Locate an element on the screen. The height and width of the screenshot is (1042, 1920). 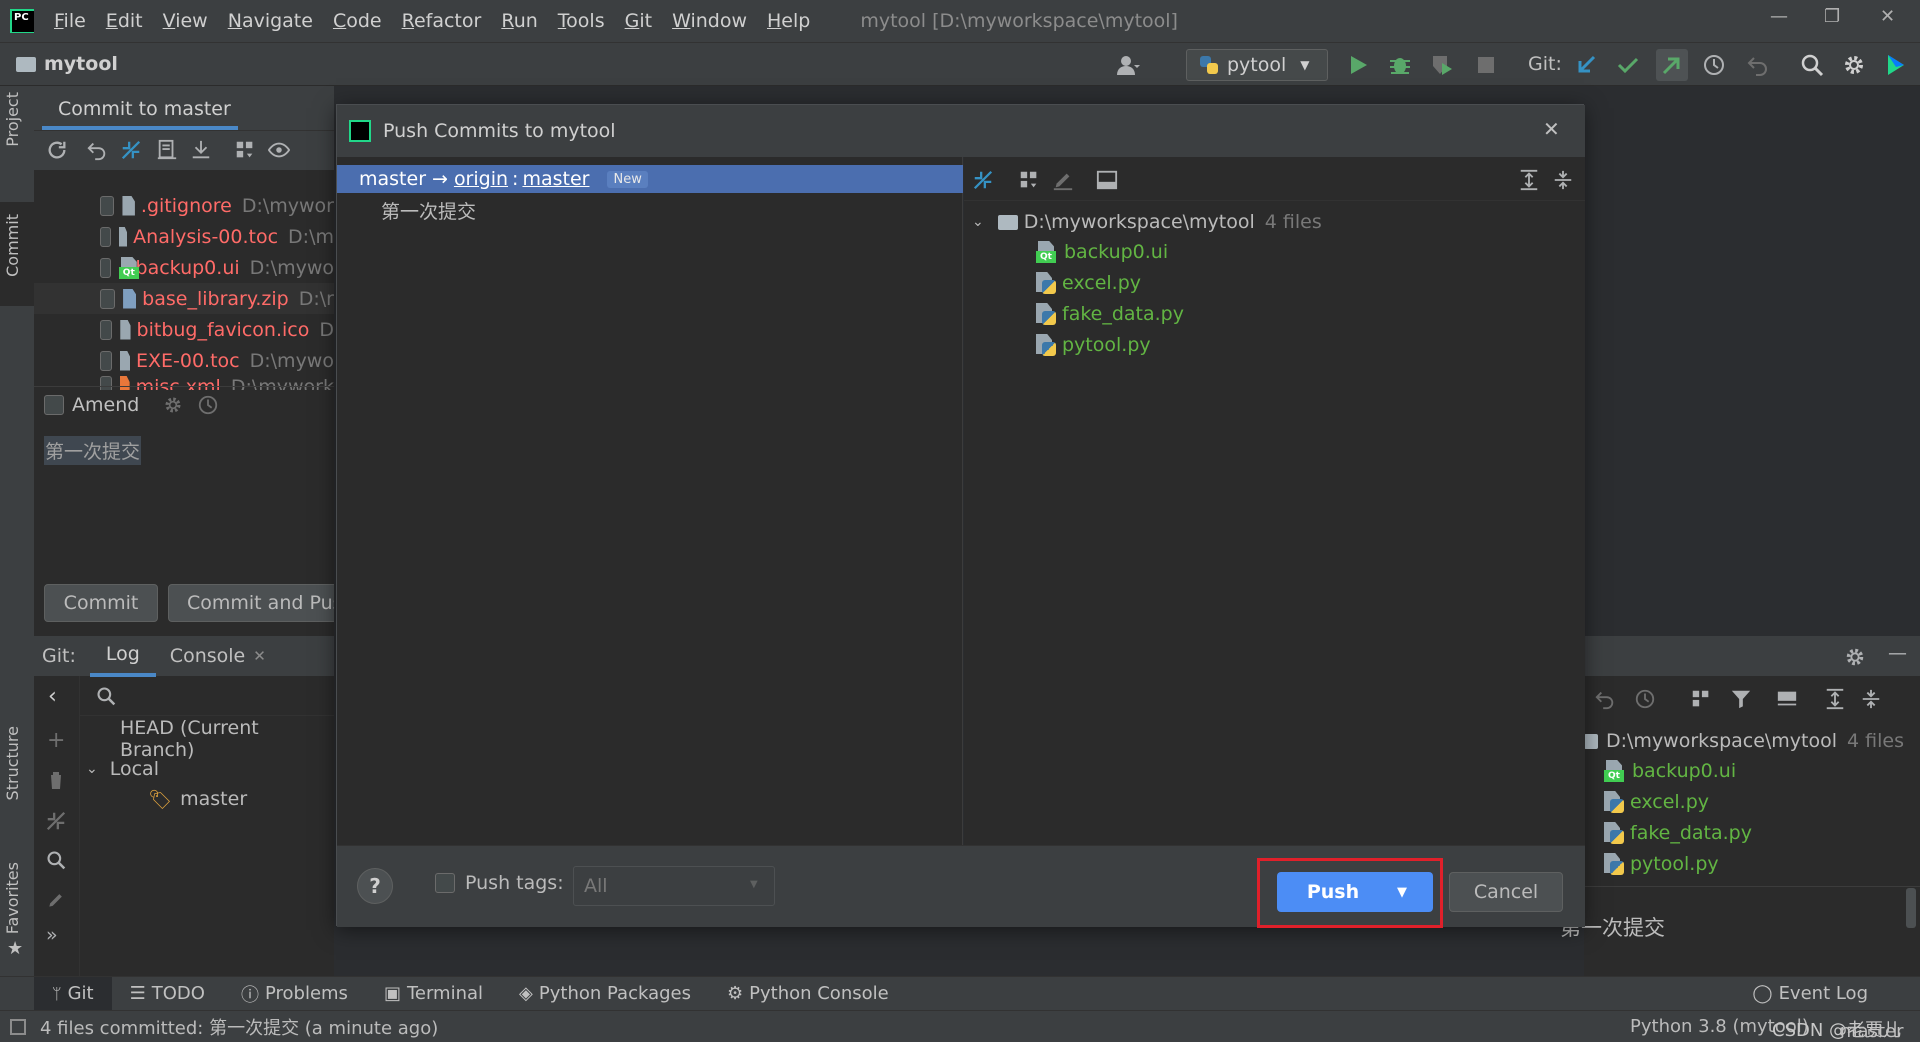
menu-edit: Edit is located at coordinates (124, 21).